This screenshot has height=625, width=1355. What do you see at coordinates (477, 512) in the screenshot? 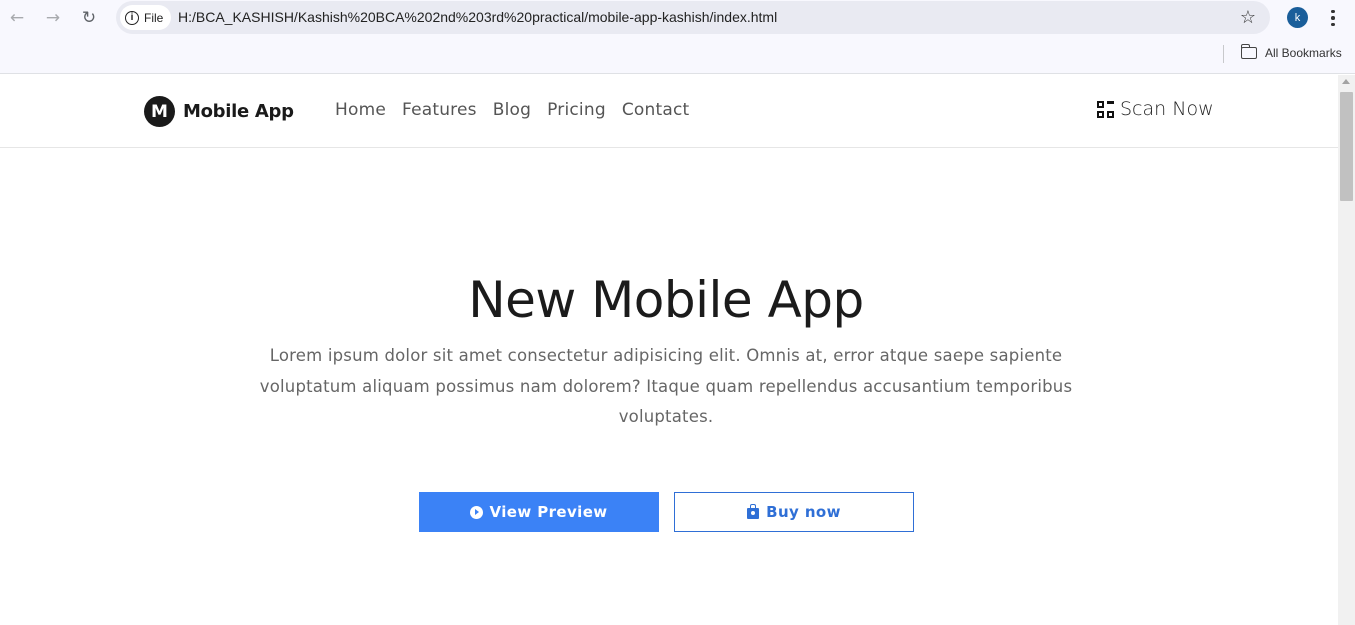
I see `play-circle-icon` at bounding box center [477, 512].